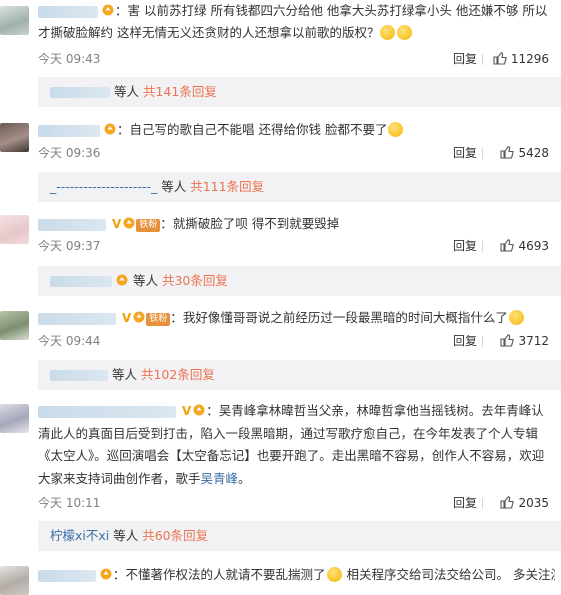 Image resolution: width=561 pixels, height=595 pixels. What do you see at coordinates (448, 574) in the screenshot?
I see `comment-text-tail: 相关程序交给司法交给公司。 多关注演` at bounding box center [448, 574].